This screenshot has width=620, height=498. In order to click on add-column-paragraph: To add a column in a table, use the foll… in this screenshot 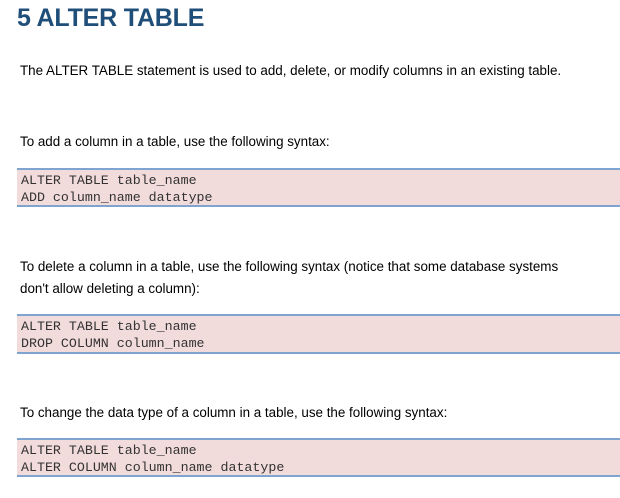, I will do `click(175, 141)`.